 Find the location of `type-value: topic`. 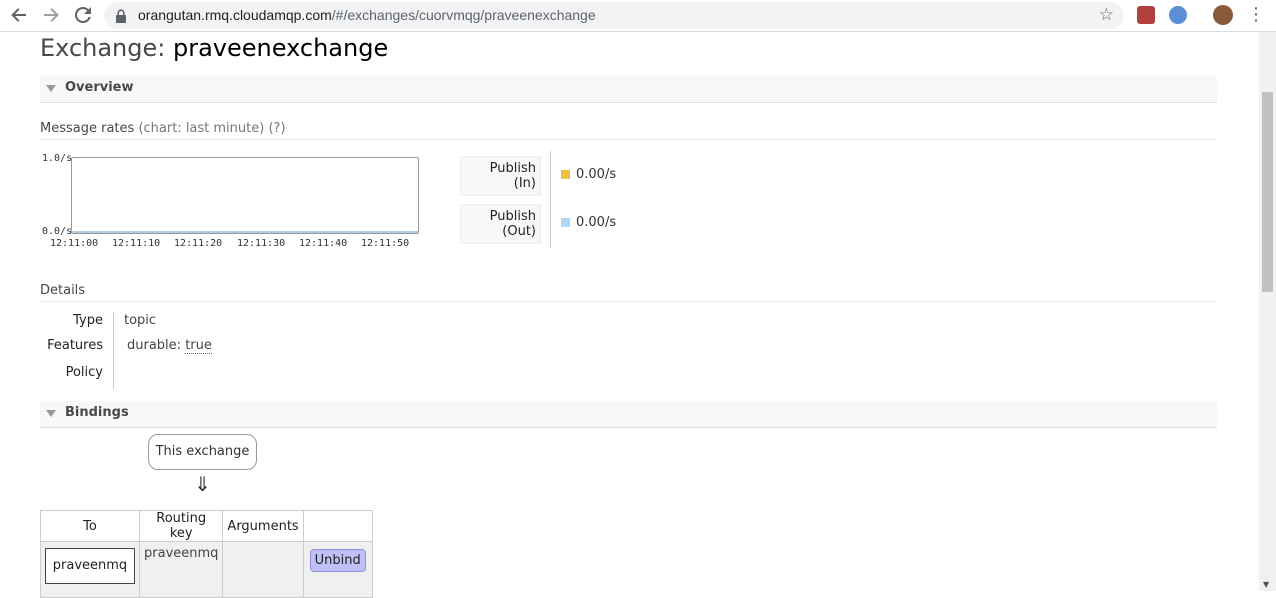

type-value: topic is located at coordinates (140, 320).